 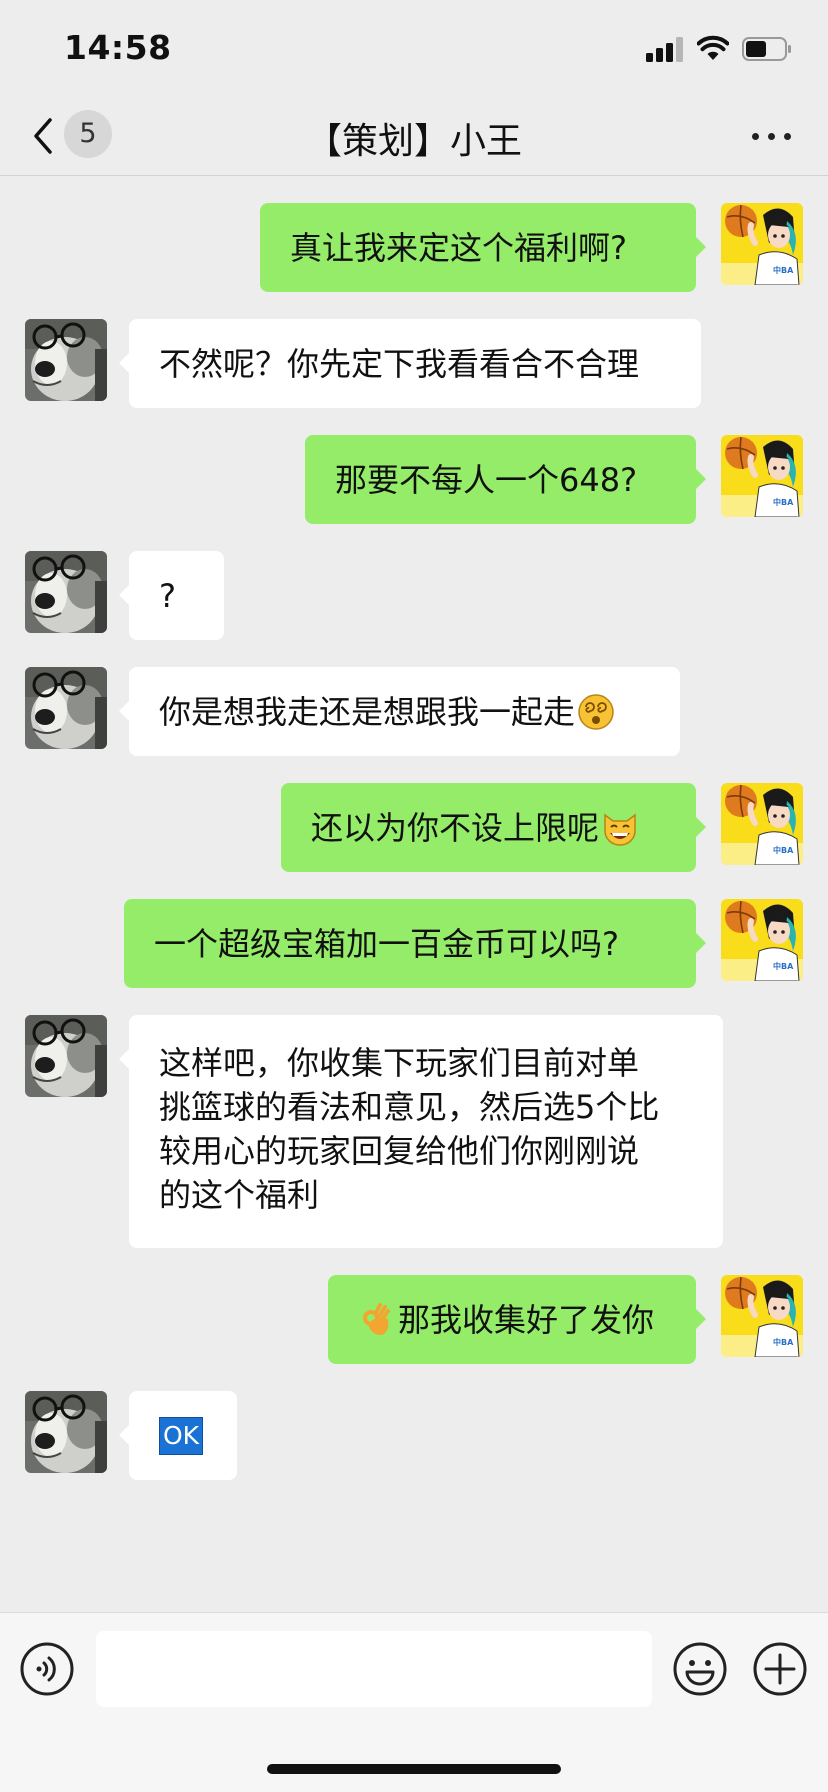 What do you see at coordinates (713, 47) in the screenshot?
I see `wifi-icon` at bounding box center [713, 47].